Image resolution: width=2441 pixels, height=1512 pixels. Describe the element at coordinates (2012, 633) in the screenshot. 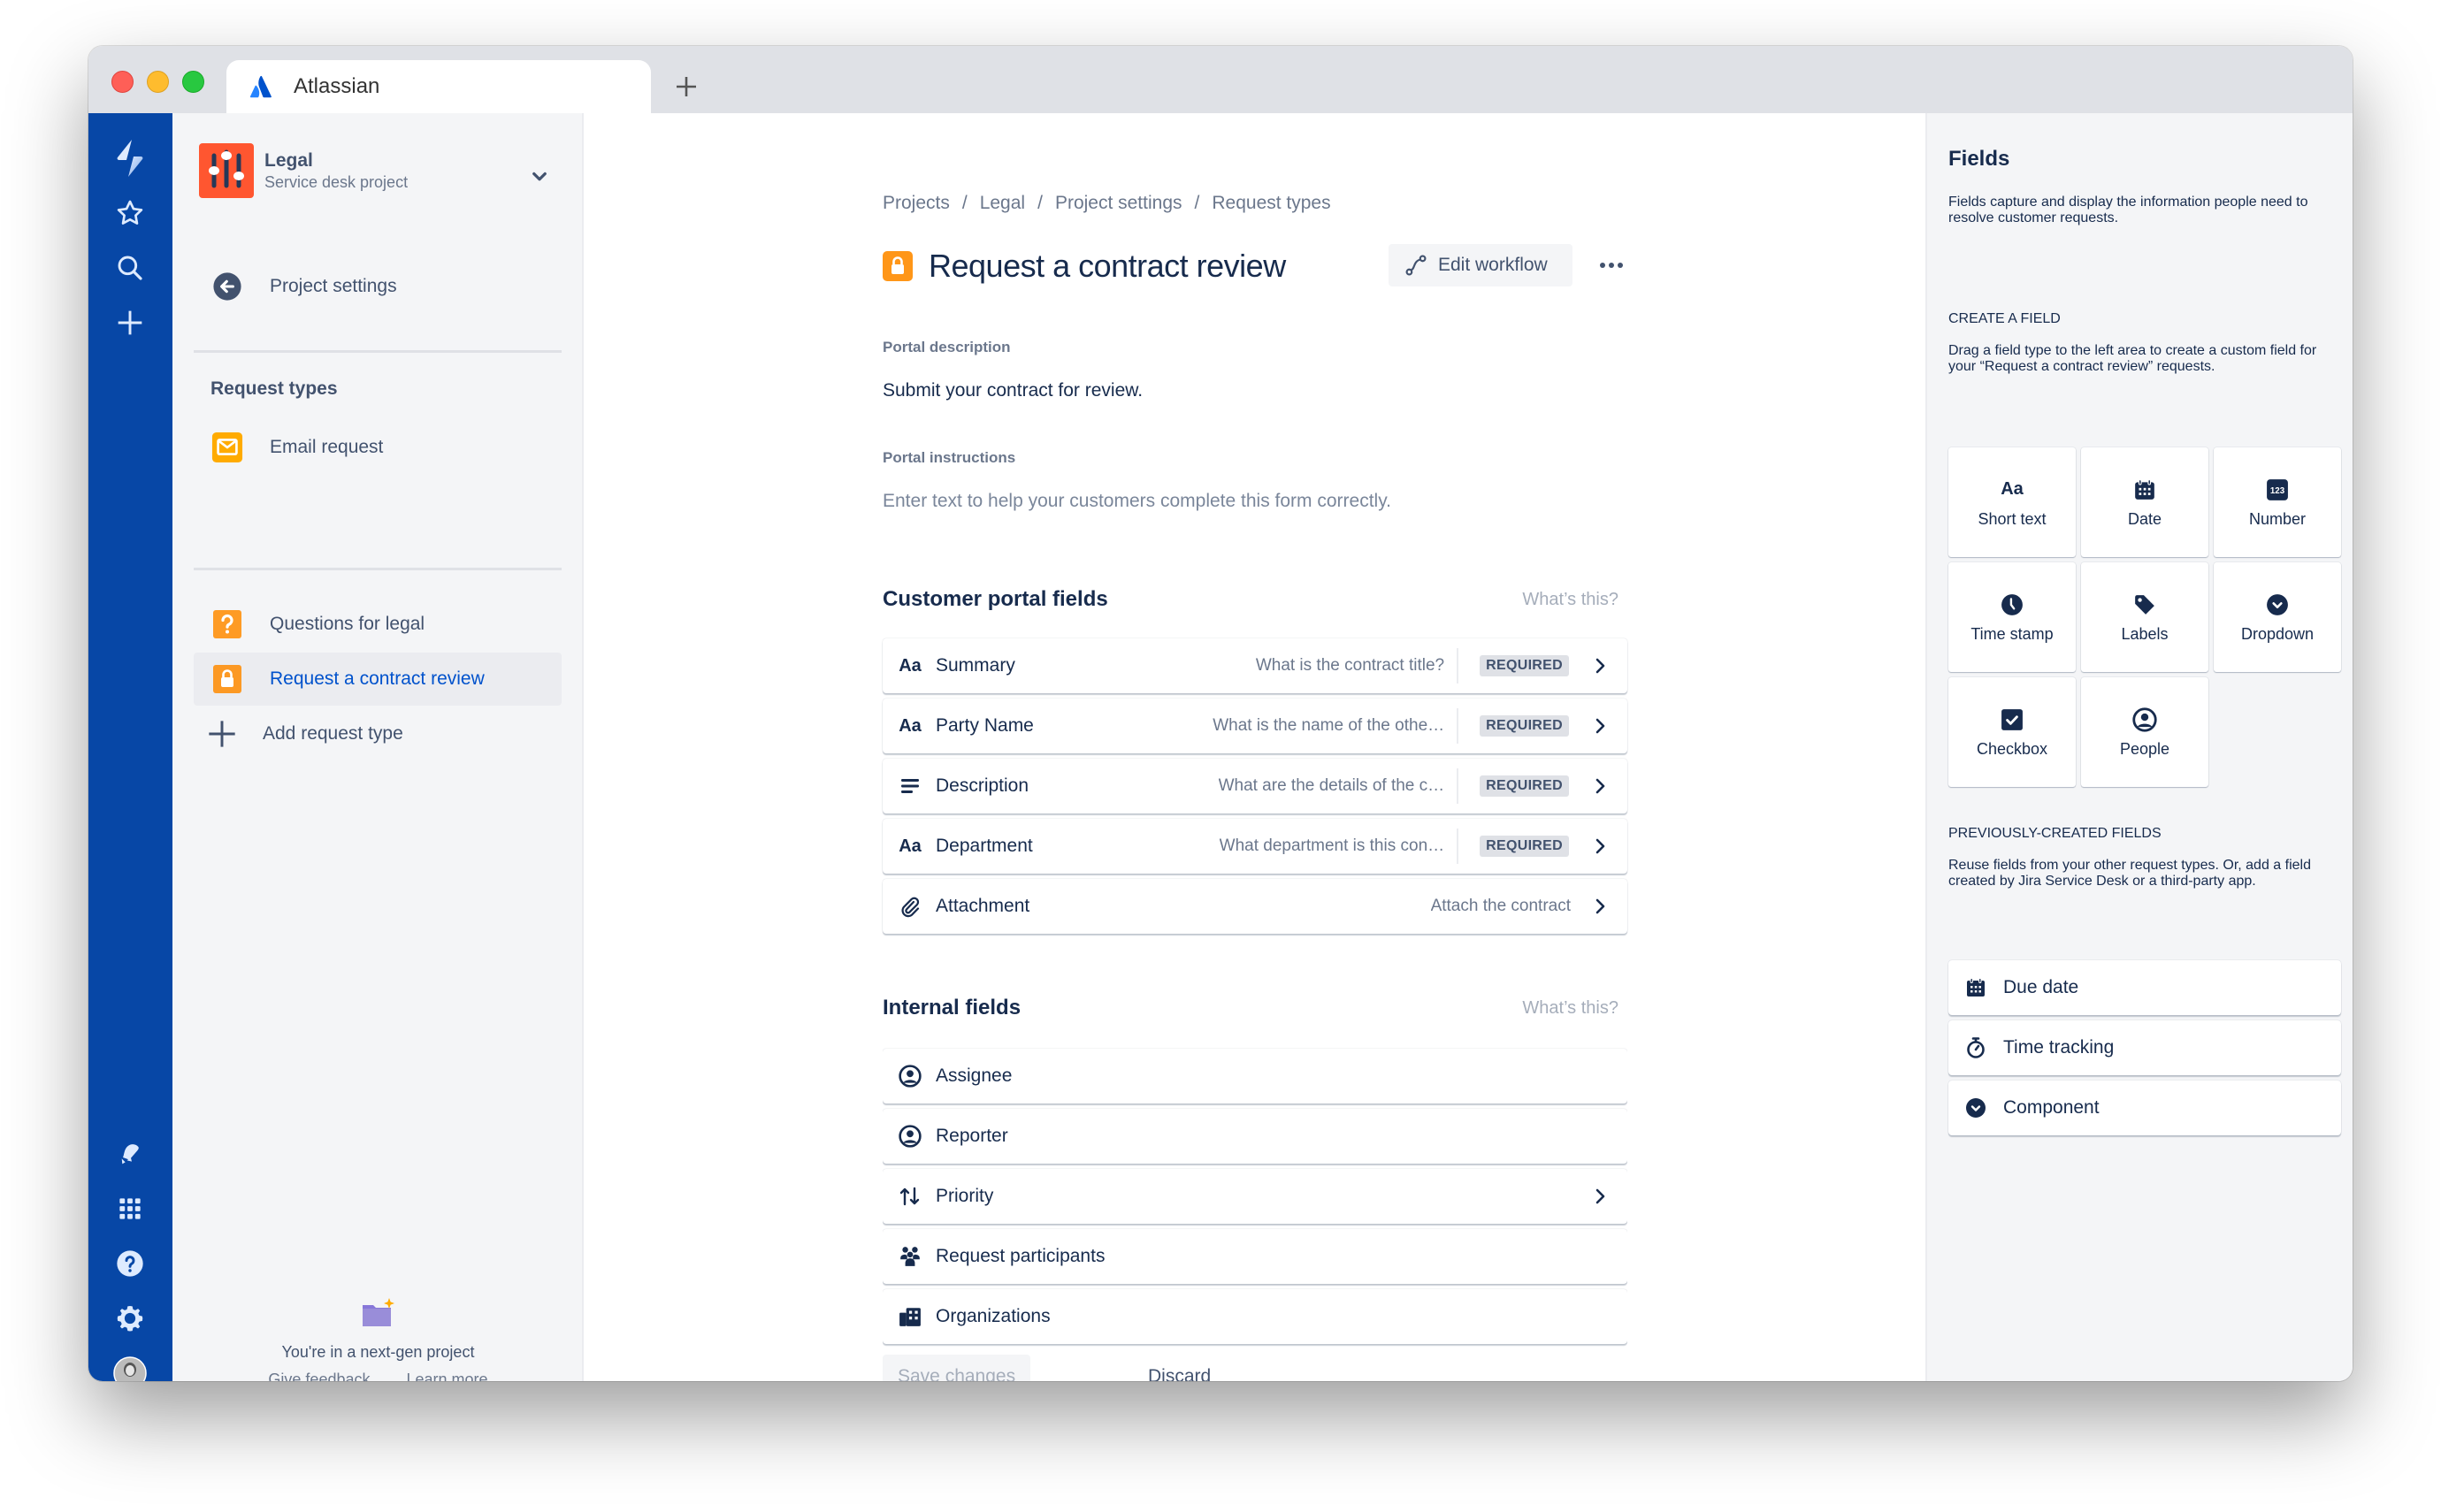

I see `field-type-label: Time stamp` at that location.